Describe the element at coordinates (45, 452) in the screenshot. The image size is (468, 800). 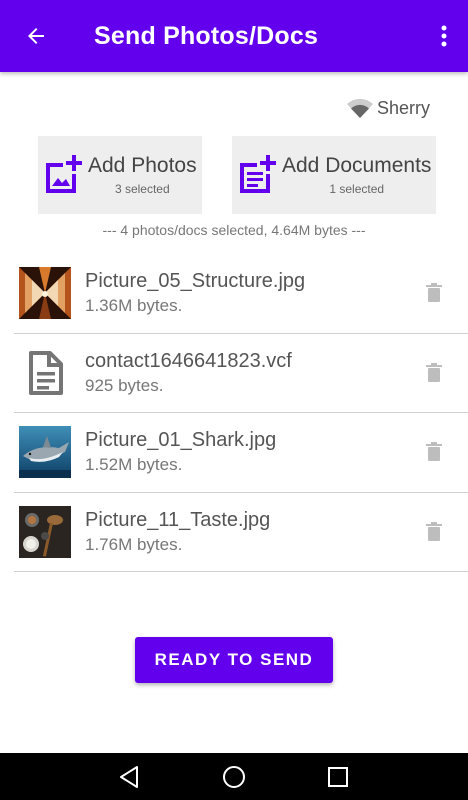
I see `shark-photo-thumbnail` at that location.